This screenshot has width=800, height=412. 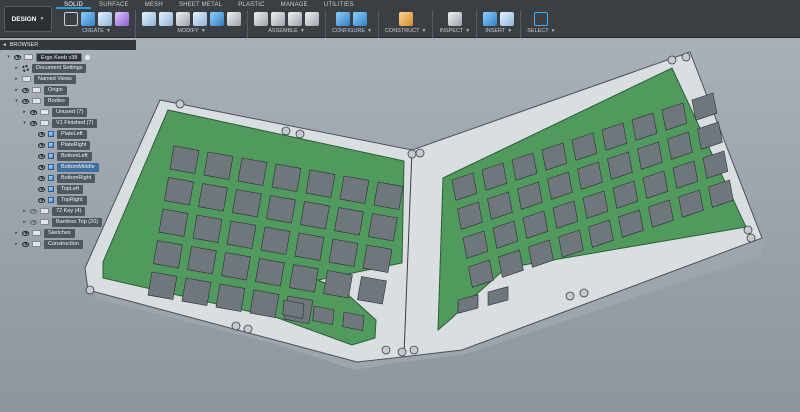 I want to click on extrude-icon, so click(x=88, y=18).